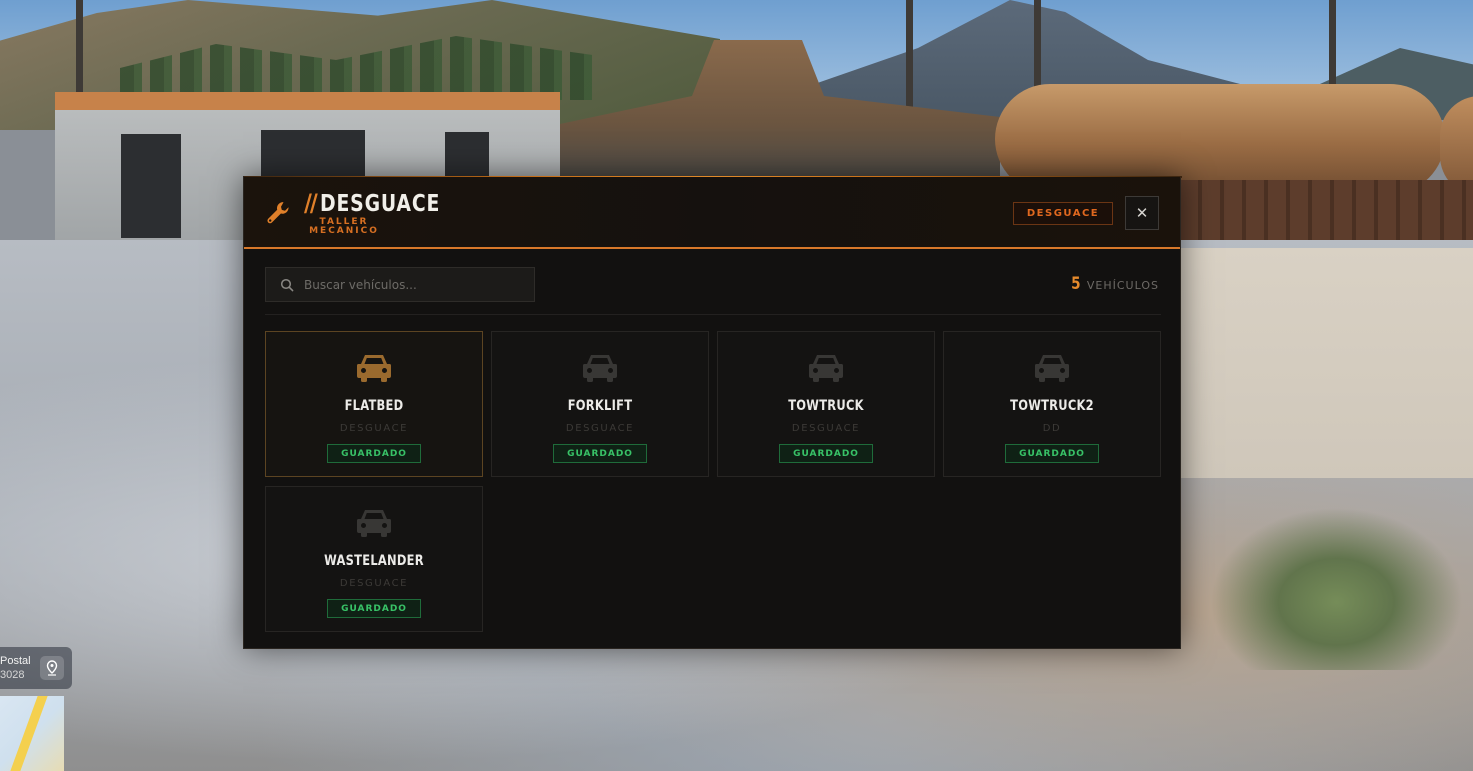 This screenshot has width=1473, height=771. What do you see at coordinates (52, 668) in the screenshot?
I see `map-pin-icon` at bounding box center [52, 668].